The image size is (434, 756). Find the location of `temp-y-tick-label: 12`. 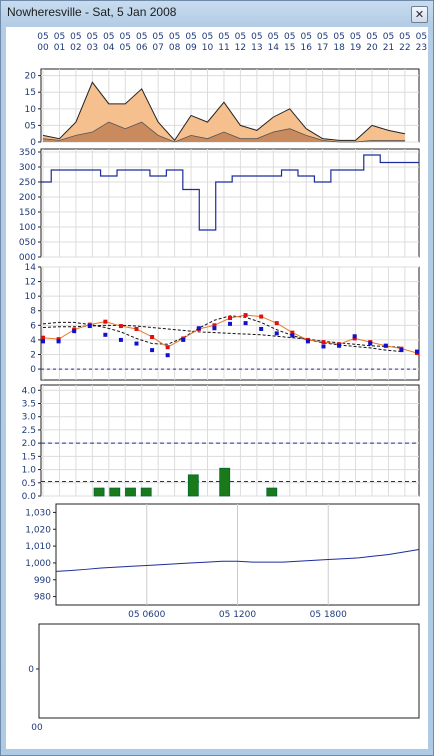

temp-y-tick-label: 12 is located at coordinates (30, 283).